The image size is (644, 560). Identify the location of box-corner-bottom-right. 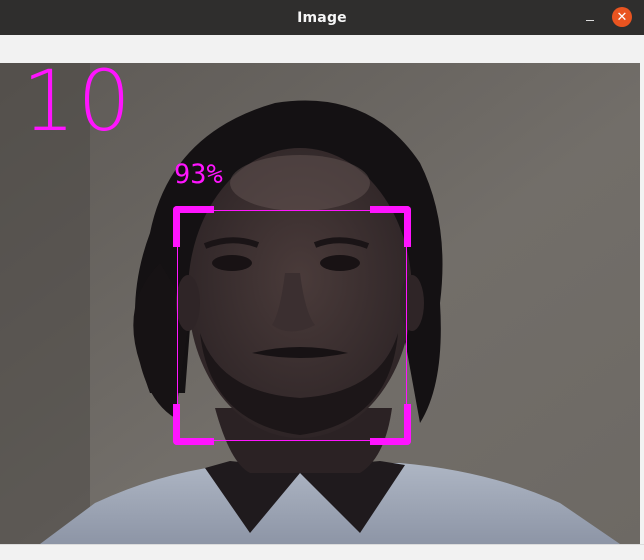
(390, 424).